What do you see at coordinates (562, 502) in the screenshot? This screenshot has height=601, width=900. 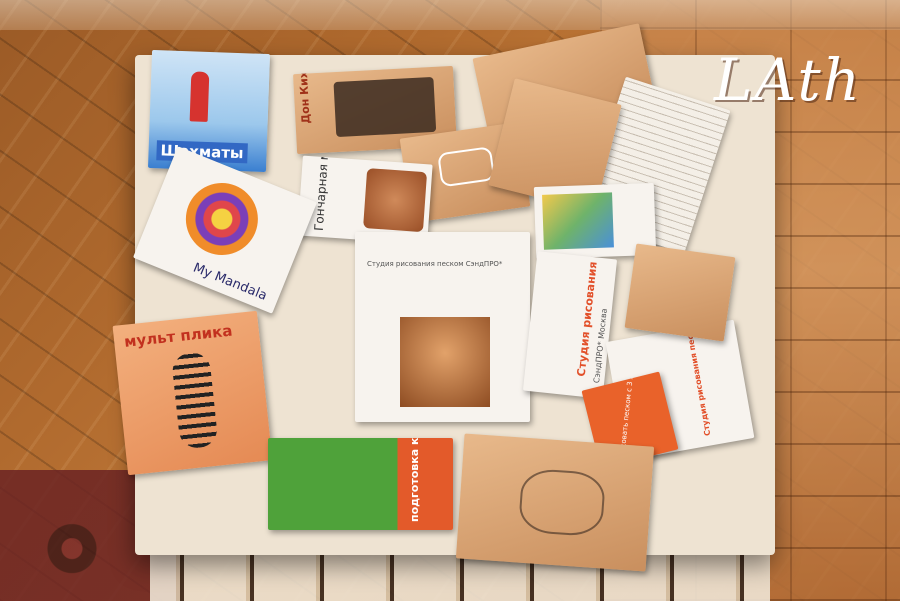 I see `kraft-bottom-sketch` at bounding box center [562, 502].